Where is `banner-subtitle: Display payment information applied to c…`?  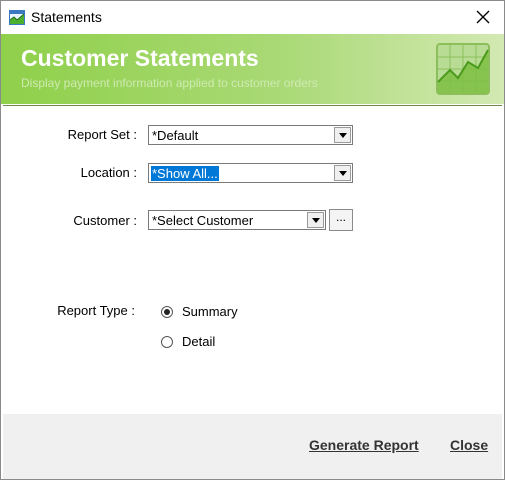
banner-subtitle: Display payment information applied to c… is located at coordinates (169, 83).